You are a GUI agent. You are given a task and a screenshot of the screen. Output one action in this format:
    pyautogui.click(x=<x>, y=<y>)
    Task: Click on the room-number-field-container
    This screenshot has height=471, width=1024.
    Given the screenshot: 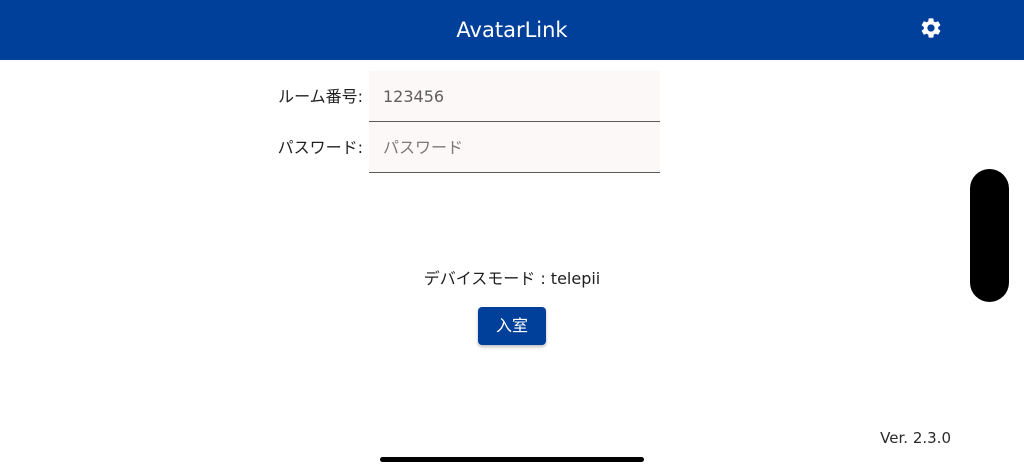 What is the action you would take?
    pyautogui.click(x=514, y=96)
    